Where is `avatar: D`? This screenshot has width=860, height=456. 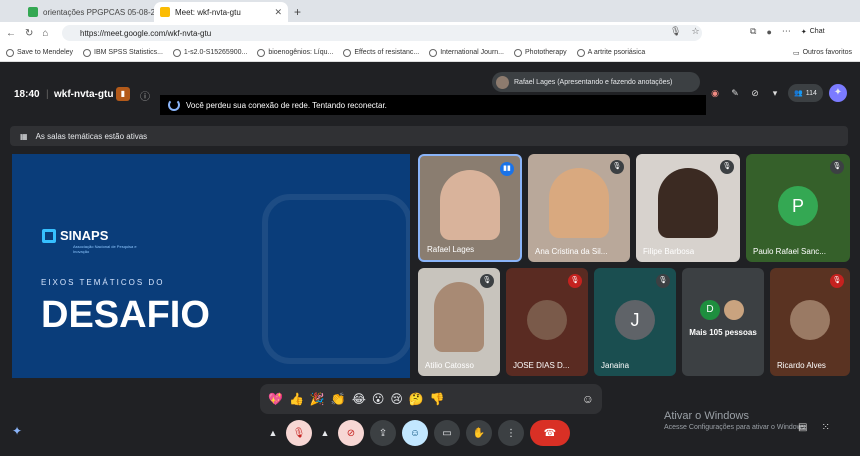 avatar: D is located at coordinates (710, 310).